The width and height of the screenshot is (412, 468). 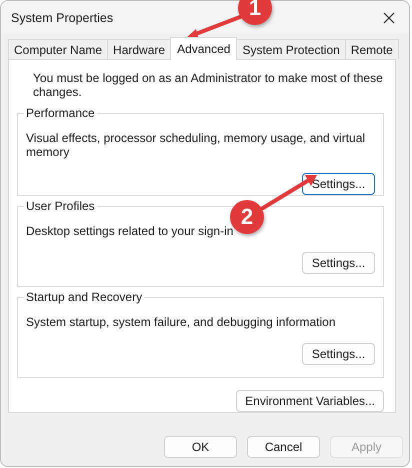 I want to click on group-title: User Profiles, so click(x=60, y=206).